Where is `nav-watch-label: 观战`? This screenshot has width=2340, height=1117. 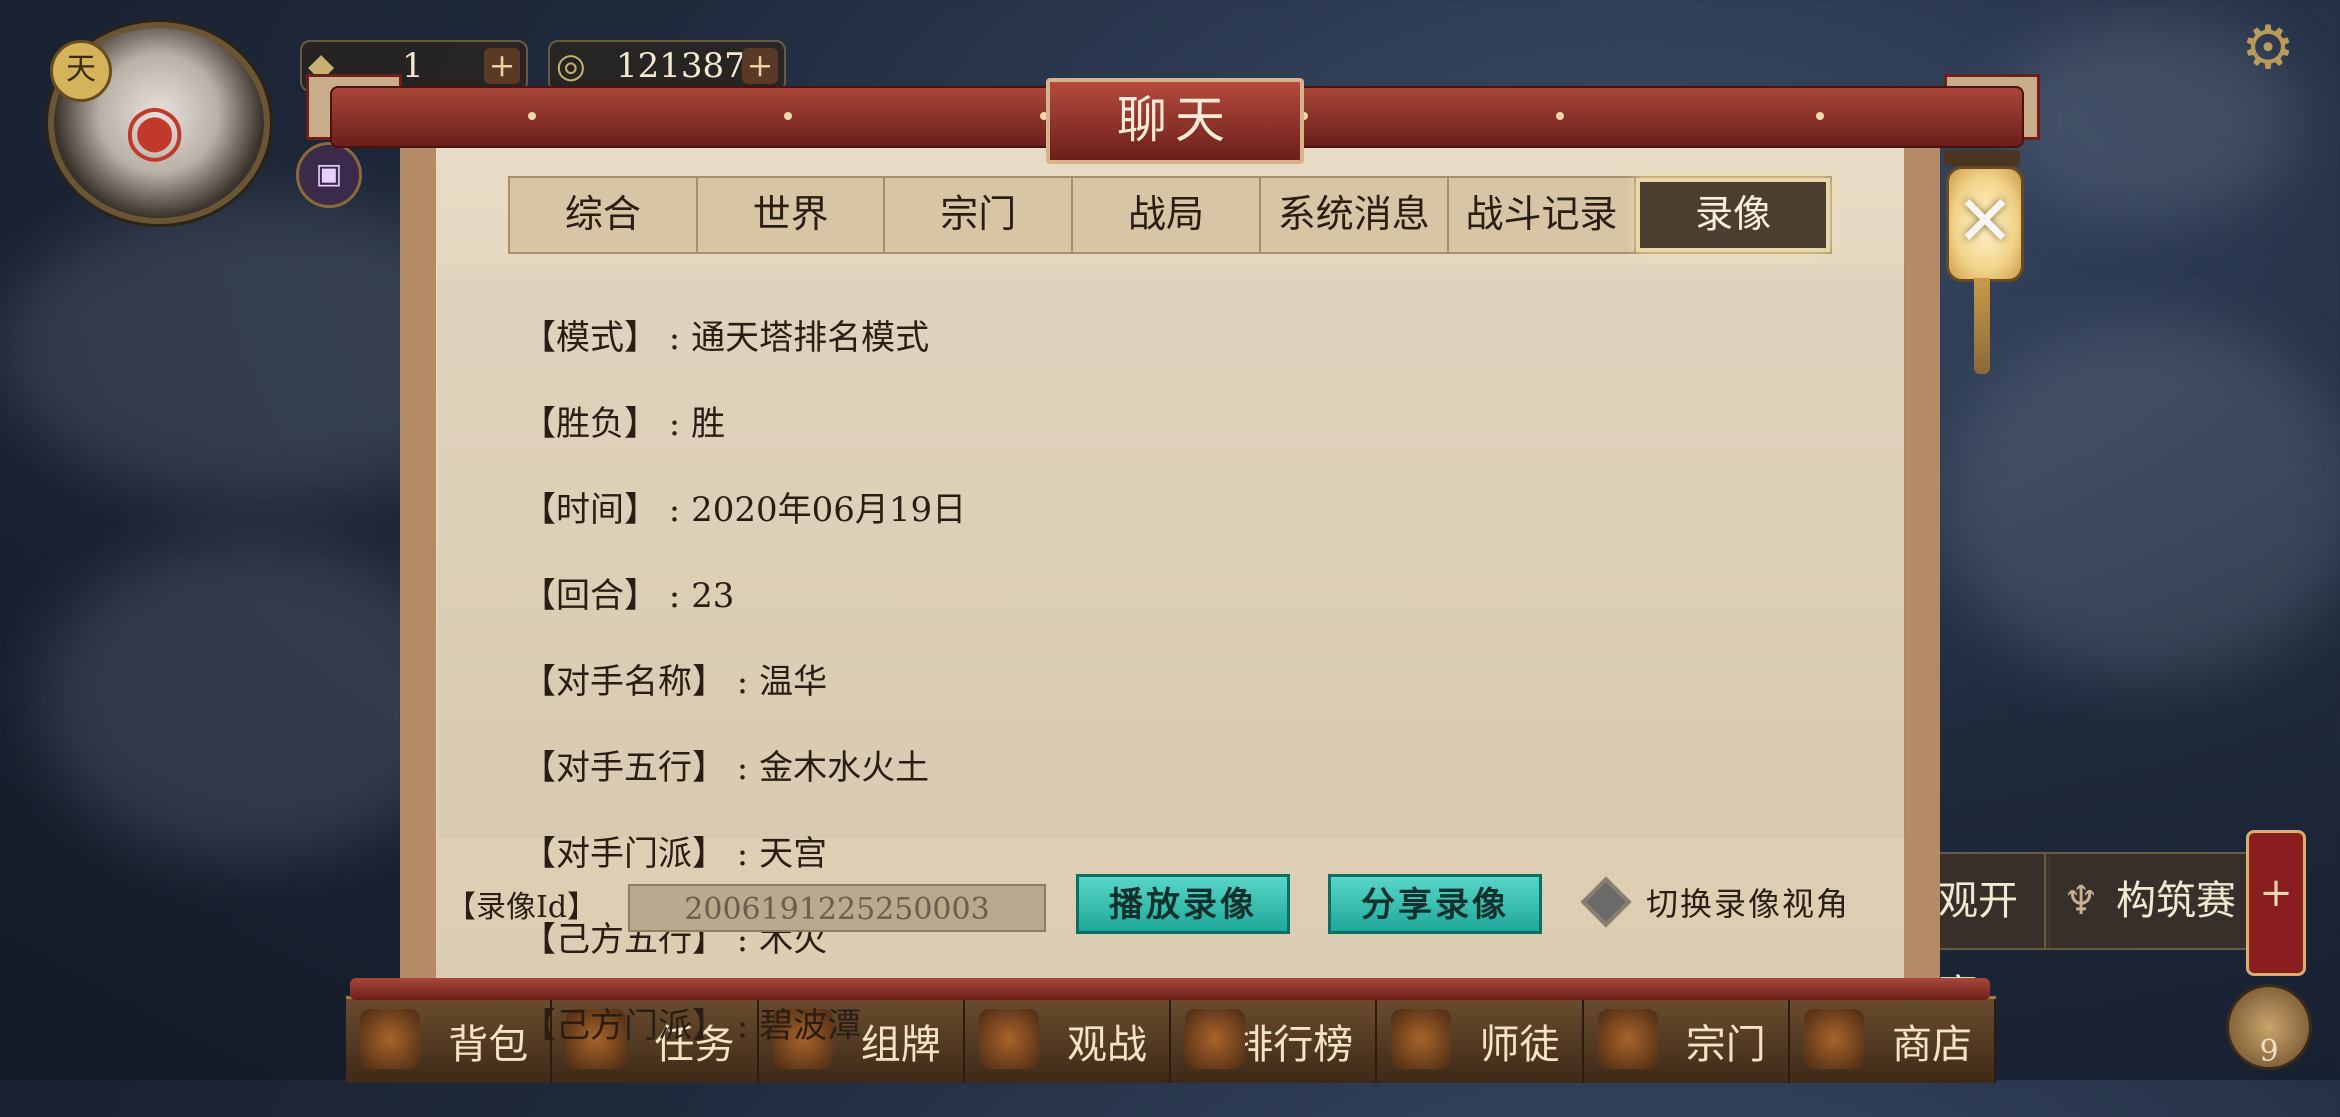
nav-watch-label: 观战 is located at coordinates (1107, 1045).